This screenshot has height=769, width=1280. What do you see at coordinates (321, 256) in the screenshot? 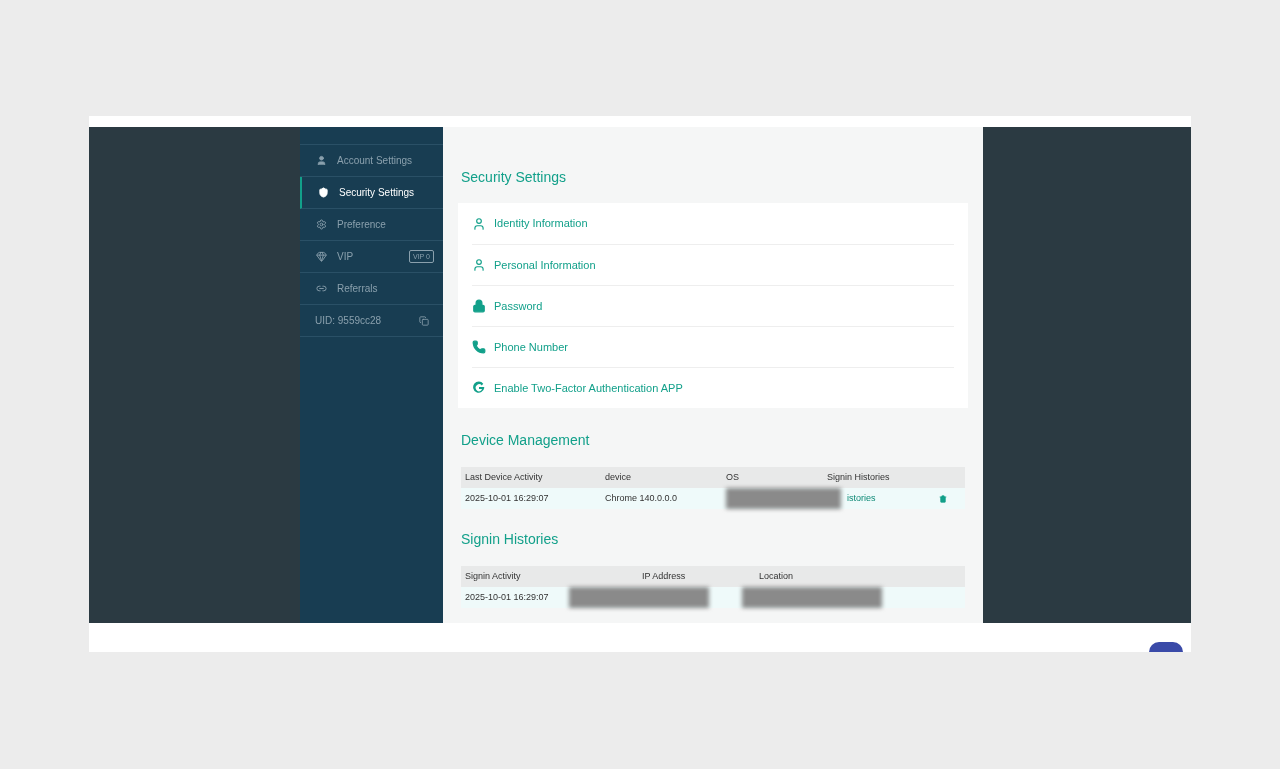
I see `gem-icon` at bounding box center [321, 256].